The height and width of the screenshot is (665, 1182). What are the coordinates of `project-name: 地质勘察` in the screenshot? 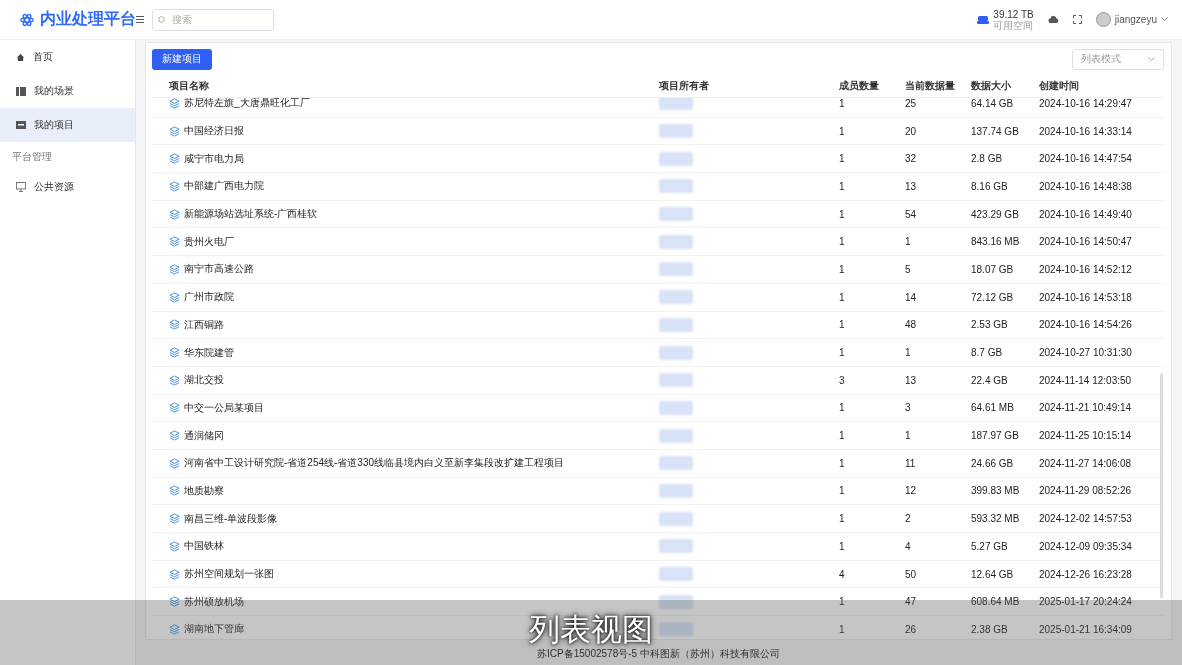 It's located at (204, 490).